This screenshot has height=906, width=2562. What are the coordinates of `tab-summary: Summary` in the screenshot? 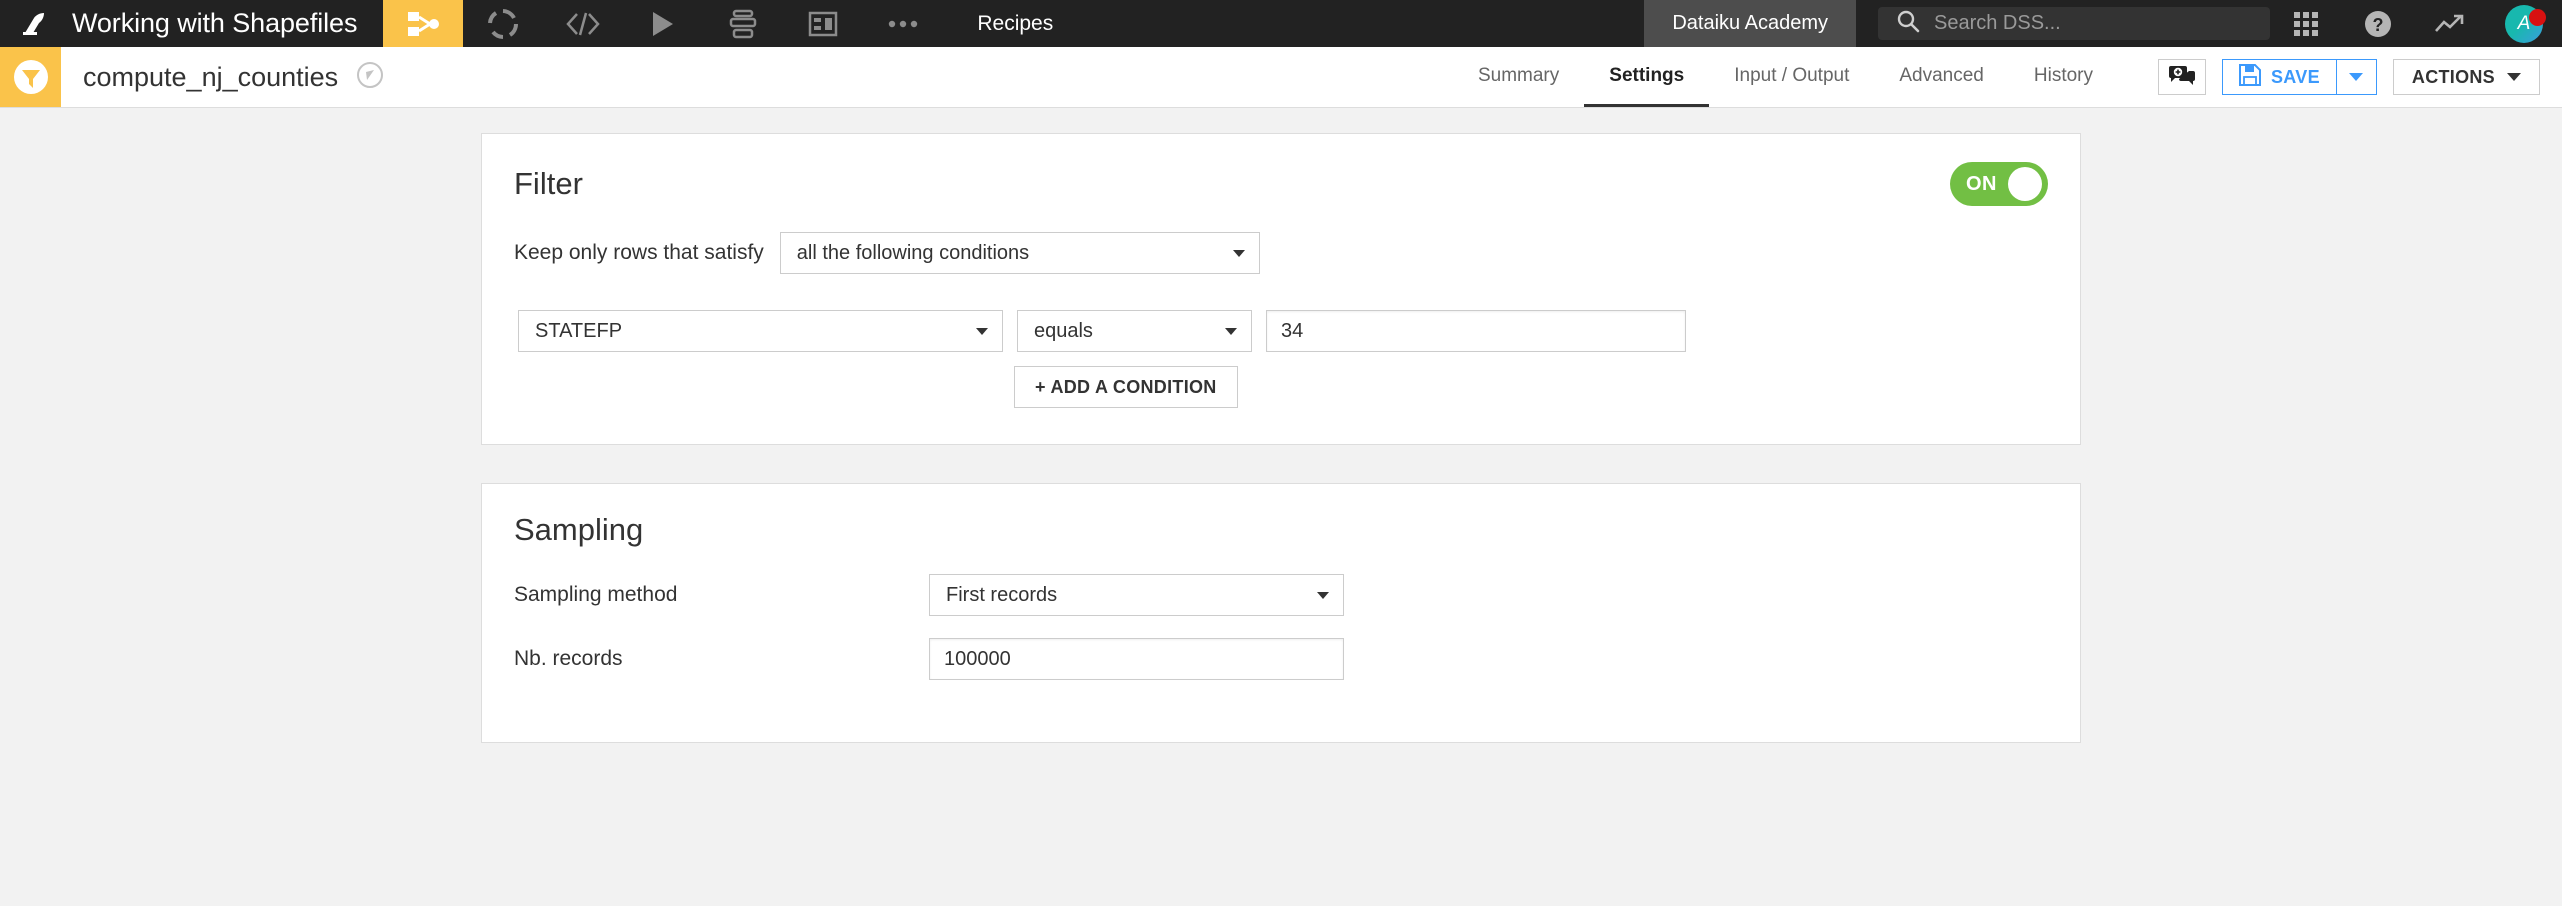 It's located at (1518, 77).